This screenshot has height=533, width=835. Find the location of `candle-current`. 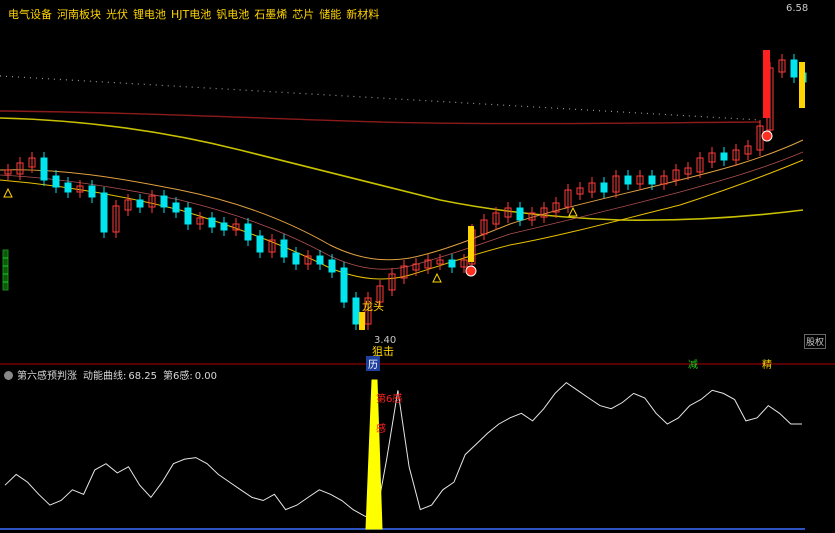

candle-current is located at coordinates (802, 85).